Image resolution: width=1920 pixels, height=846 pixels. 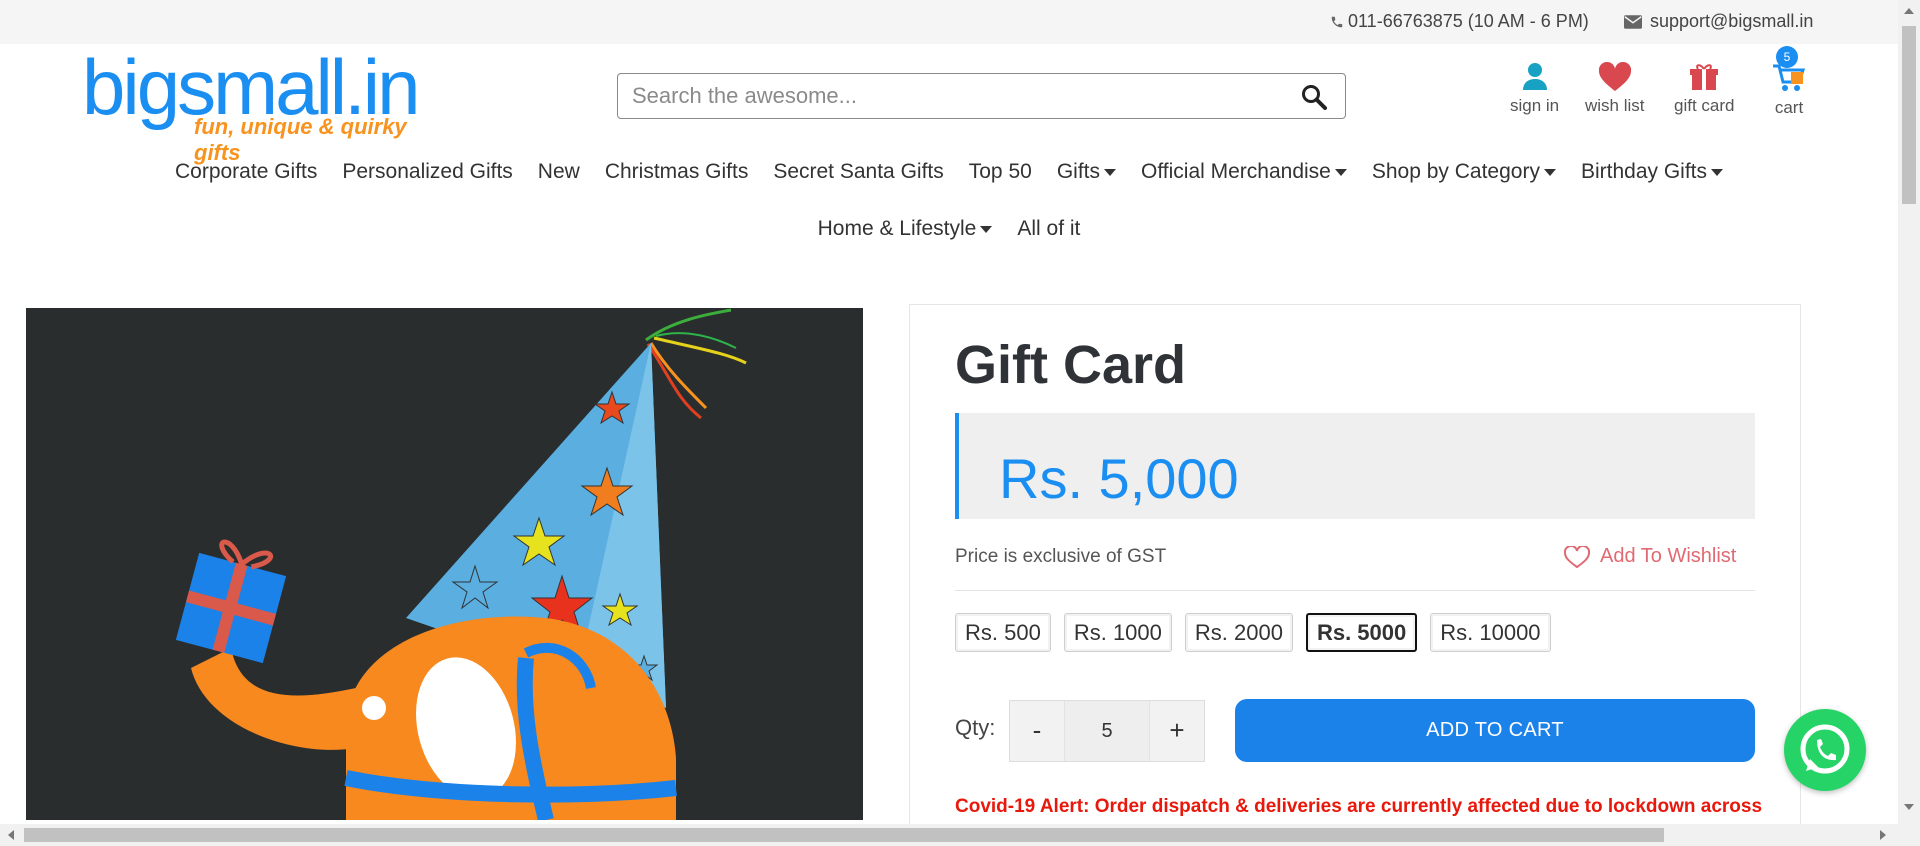 I want to click on price-box: Rs. 5,000, so click(x=1355, y=466).